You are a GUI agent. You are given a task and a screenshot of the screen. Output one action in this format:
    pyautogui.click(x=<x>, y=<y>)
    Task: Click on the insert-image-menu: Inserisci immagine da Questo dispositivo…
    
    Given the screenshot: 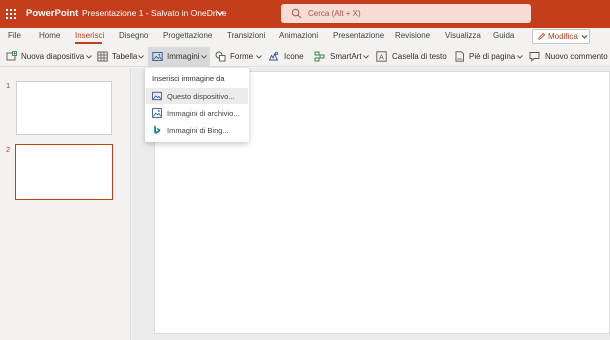 What is the action you would take?
    pyautogui.click(x=197, y=105)
    